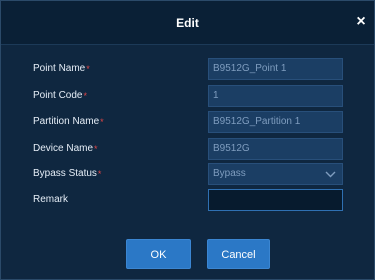 The image size is (375, 280). I want to click on close-icon: ×, so click(361, 22).